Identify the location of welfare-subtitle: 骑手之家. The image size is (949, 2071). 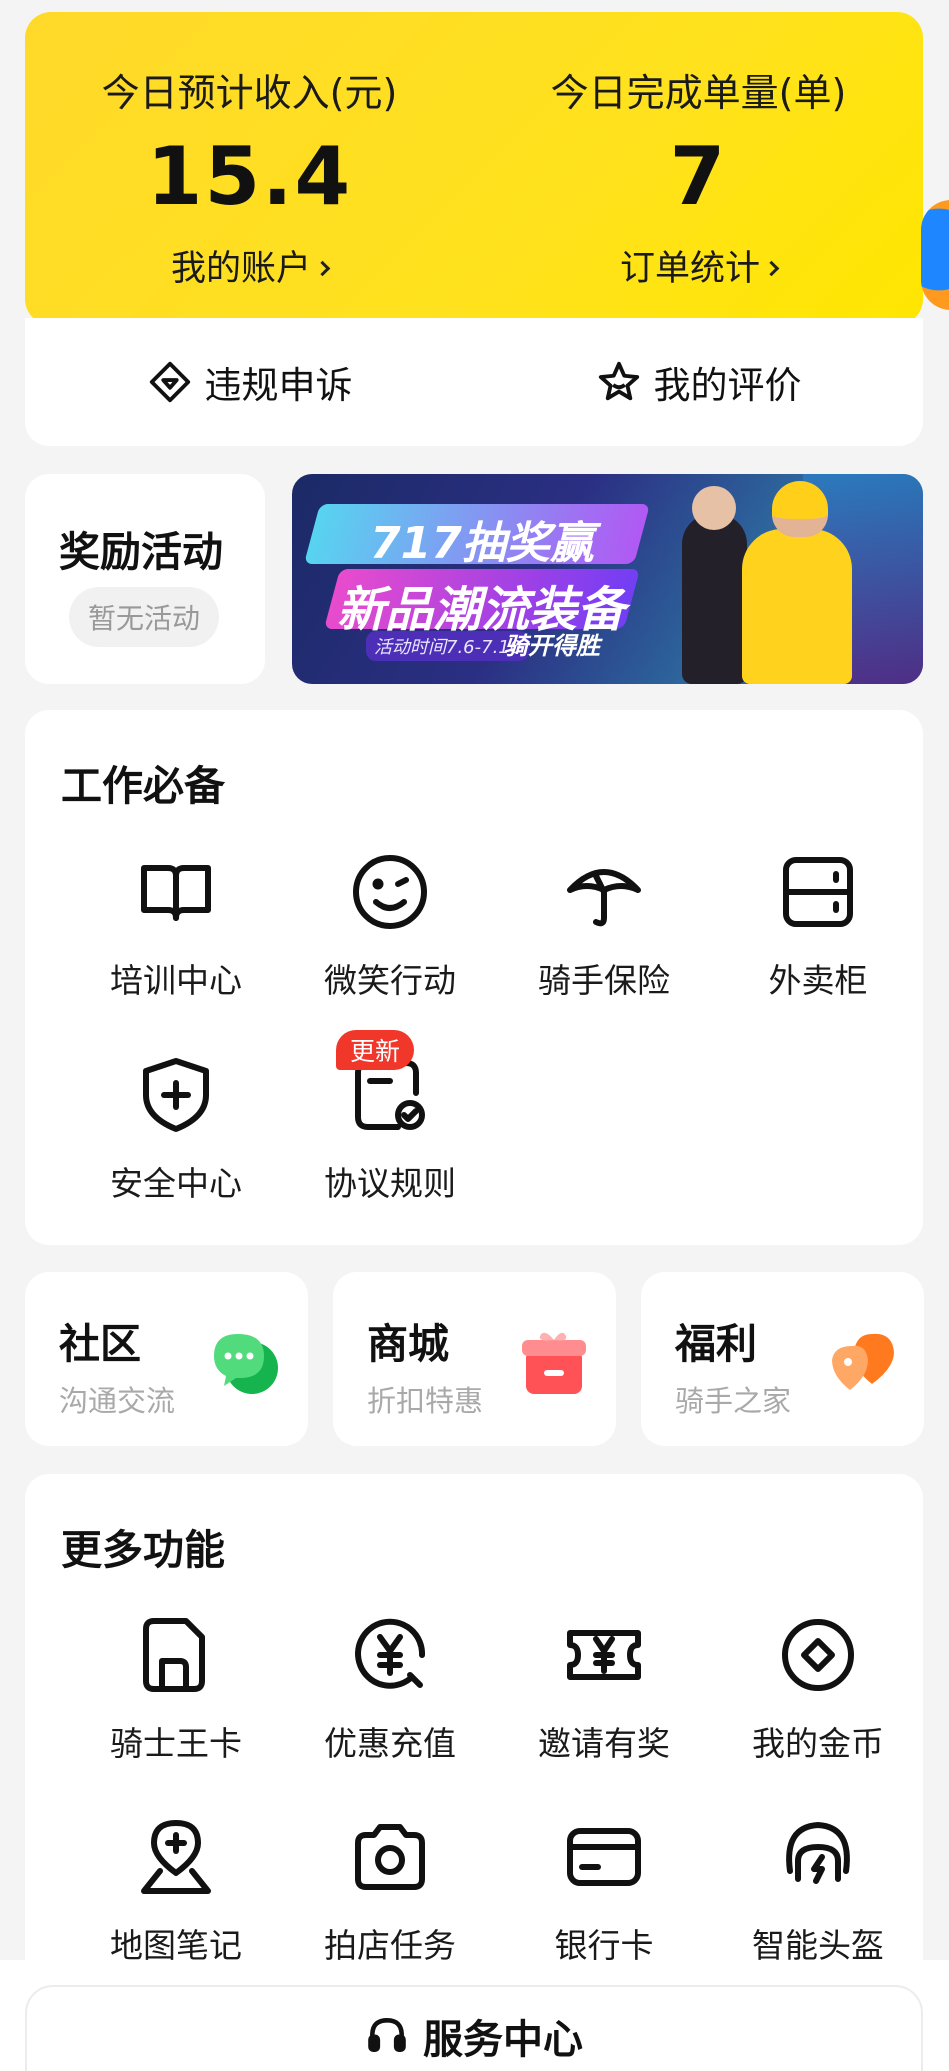
(733, 1401).